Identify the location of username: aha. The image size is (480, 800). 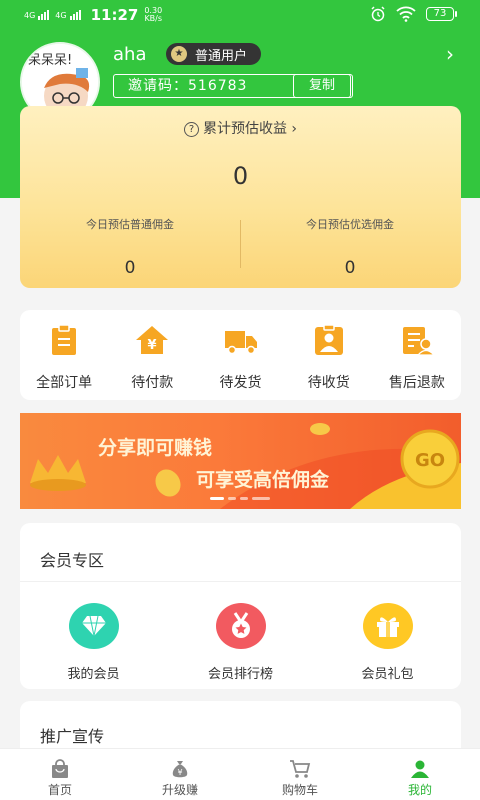
(130, 54).